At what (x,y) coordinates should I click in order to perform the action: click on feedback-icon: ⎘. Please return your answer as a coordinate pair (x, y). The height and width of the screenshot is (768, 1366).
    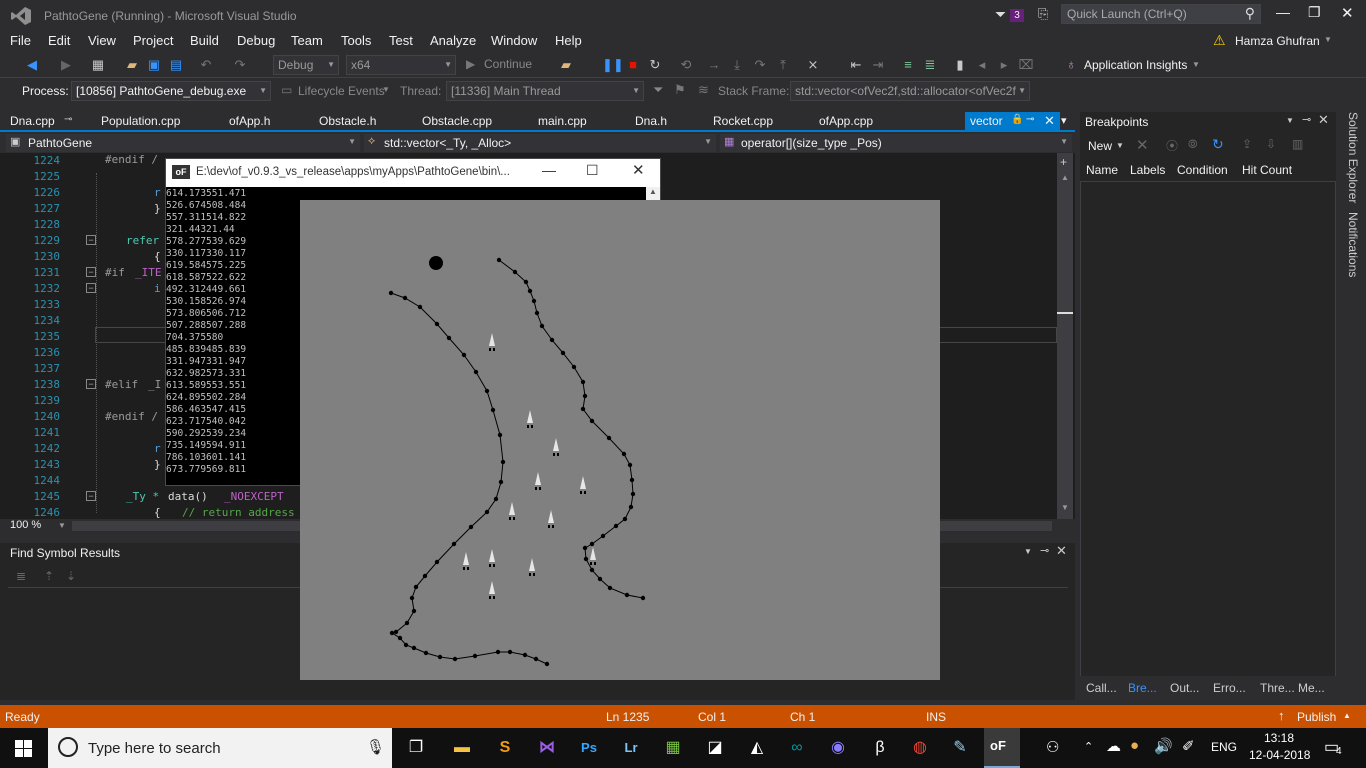
    Looking at the image, I should click on (1043, 14).